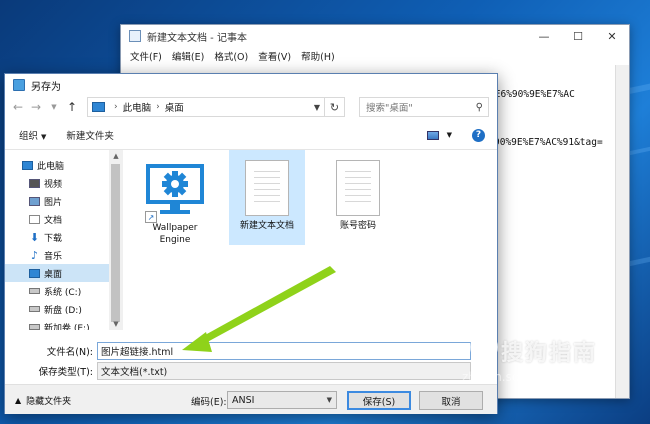  What do you see at coordinates (53, 184) in the screenshot?
I see `nav-label: 视频` at bounding box center [53, 184].